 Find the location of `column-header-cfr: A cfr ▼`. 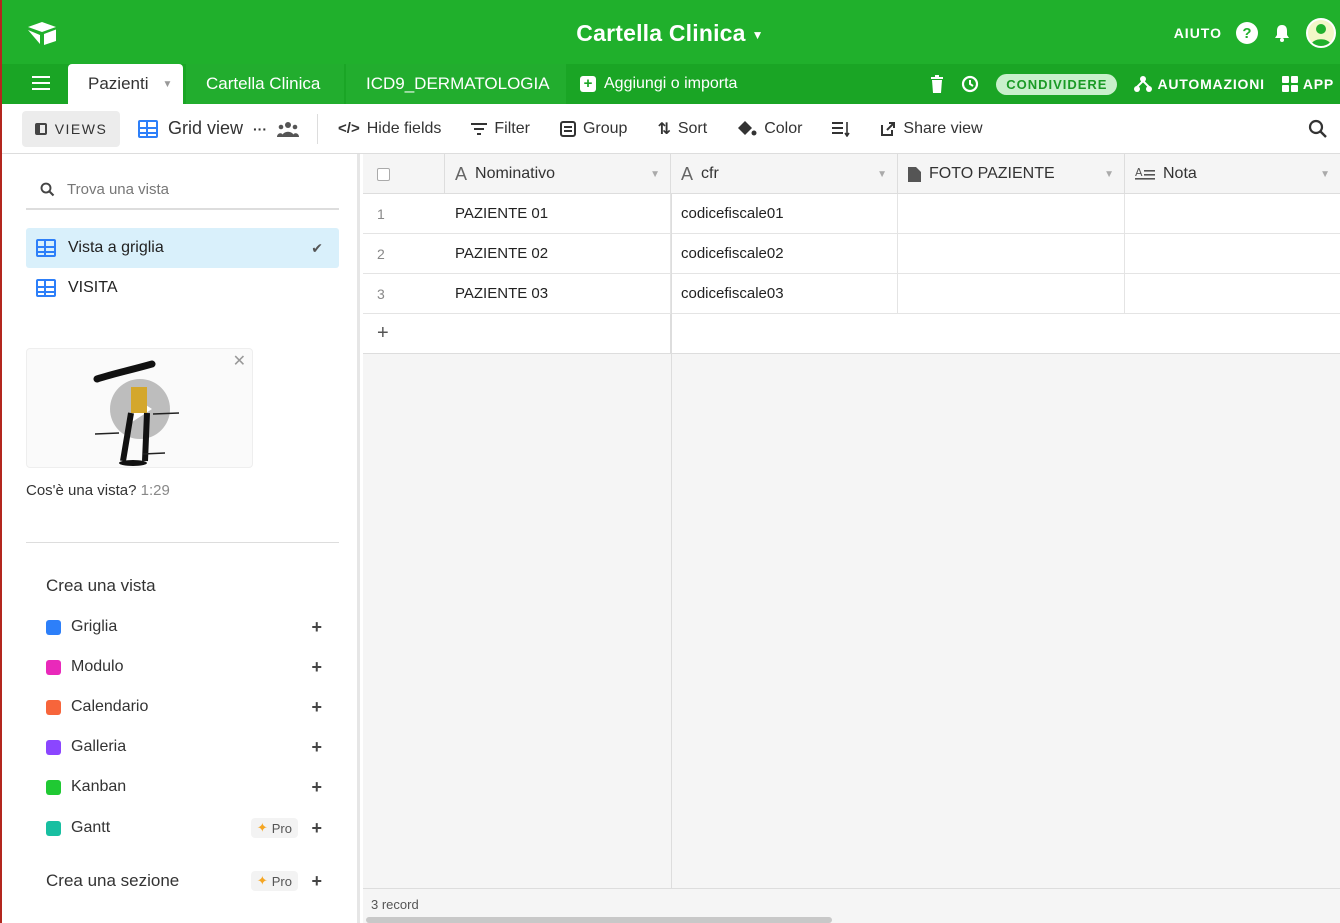

column-header-cfr: A cfr ▼ is located at coordinates (784, 174).